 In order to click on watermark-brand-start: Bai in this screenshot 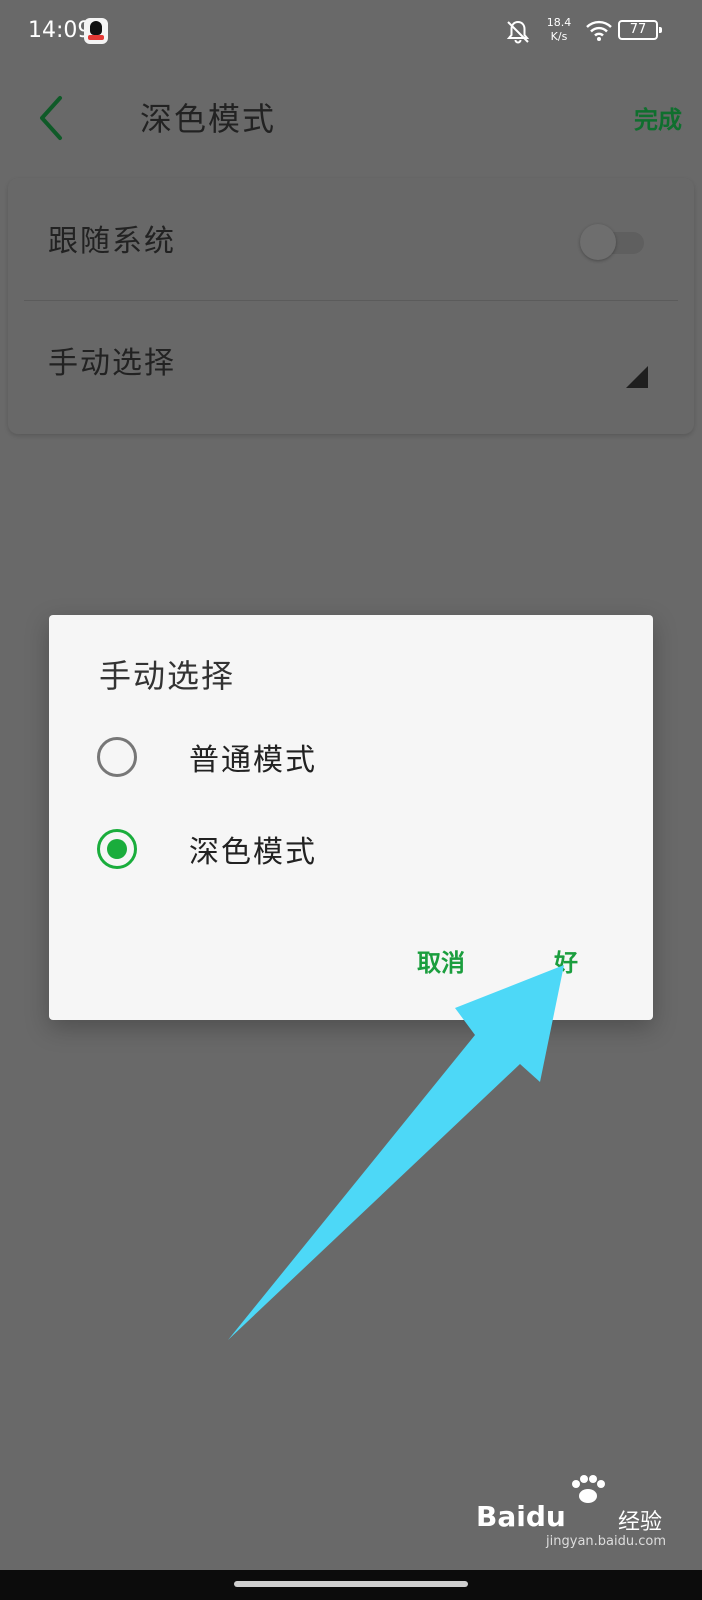, I will do `click(501, 1516)`.